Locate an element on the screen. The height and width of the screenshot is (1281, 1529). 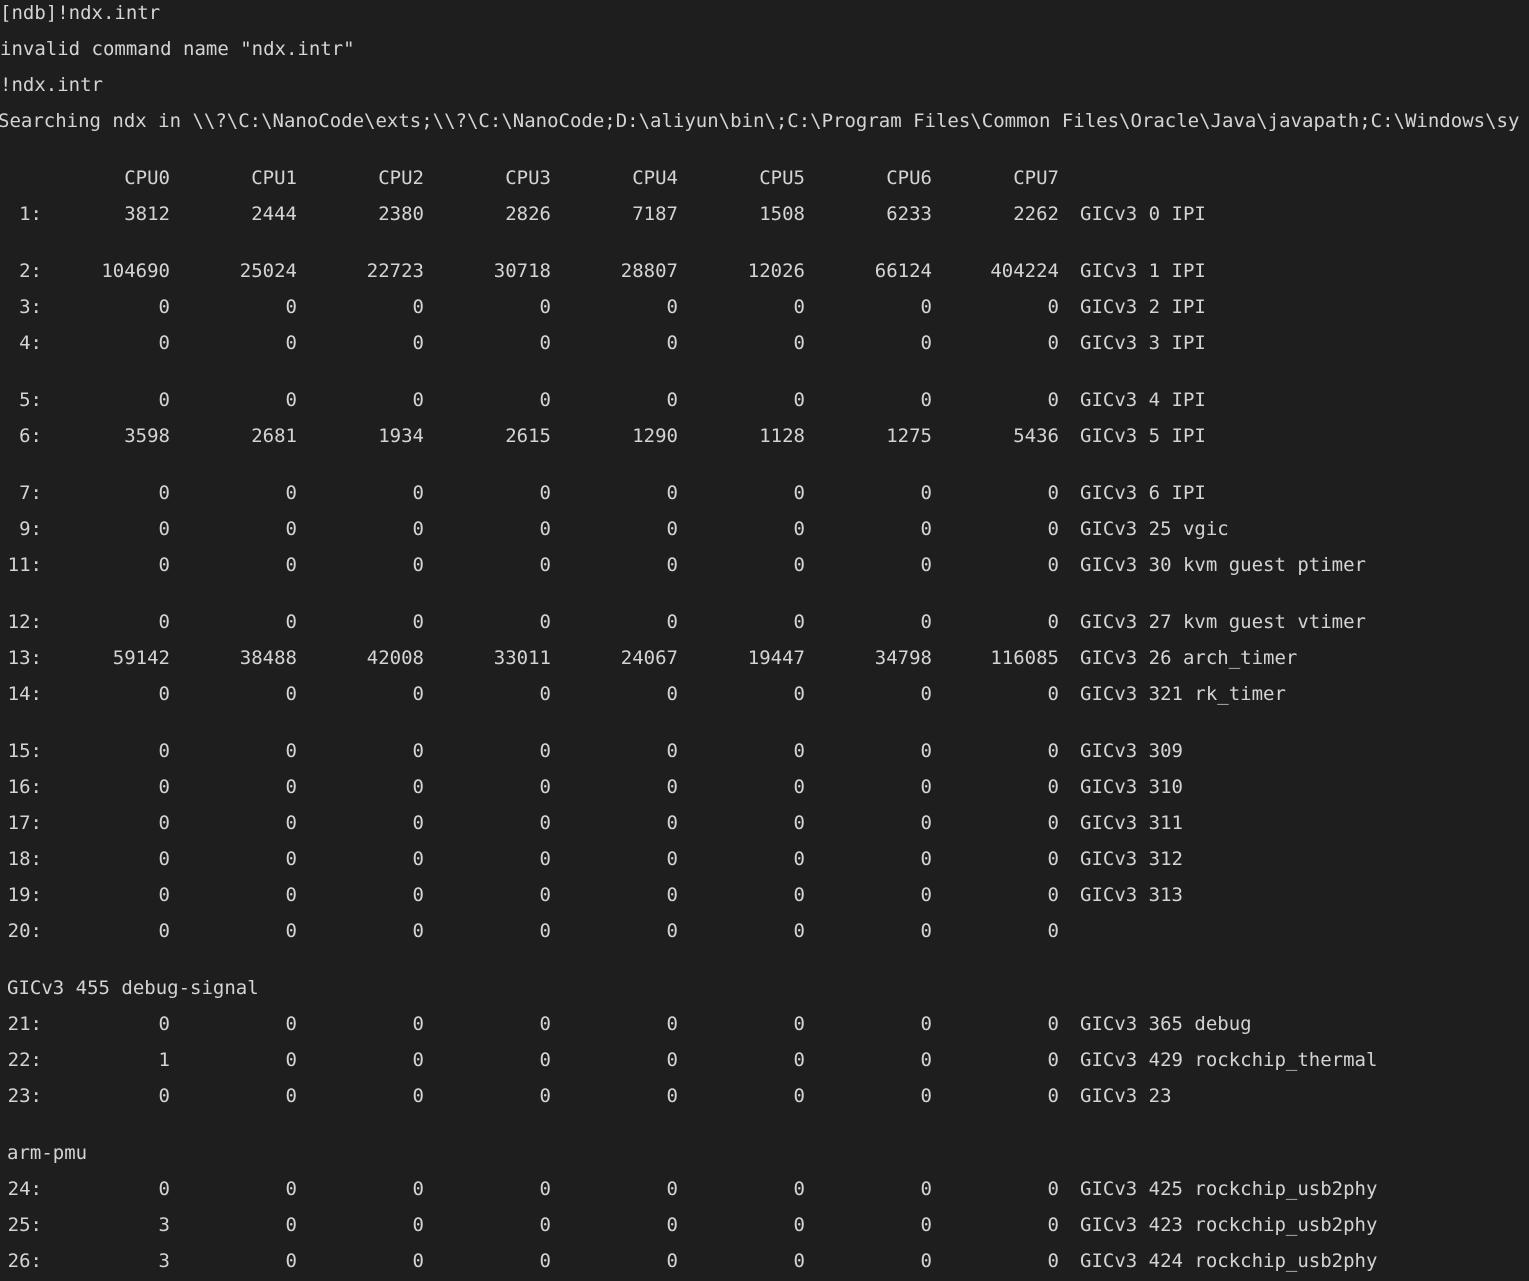
table-row: 11: 0 0 0 0 0 0 0 0 GICv3 30 kvm guest ptimer is located at coordinates (764, 565).